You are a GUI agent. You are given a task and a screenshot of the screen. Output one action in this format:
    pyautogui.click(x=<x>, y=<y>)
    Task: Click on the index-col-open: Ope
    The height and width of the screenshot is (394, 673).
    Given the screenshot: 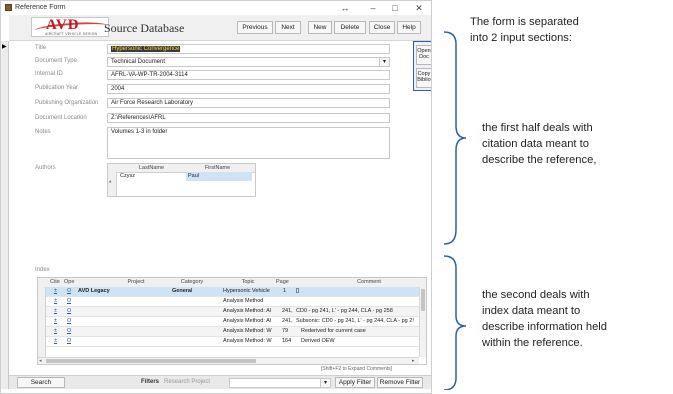 What is the action you would take?
    pyautogui.click(x=69, y=282)
    